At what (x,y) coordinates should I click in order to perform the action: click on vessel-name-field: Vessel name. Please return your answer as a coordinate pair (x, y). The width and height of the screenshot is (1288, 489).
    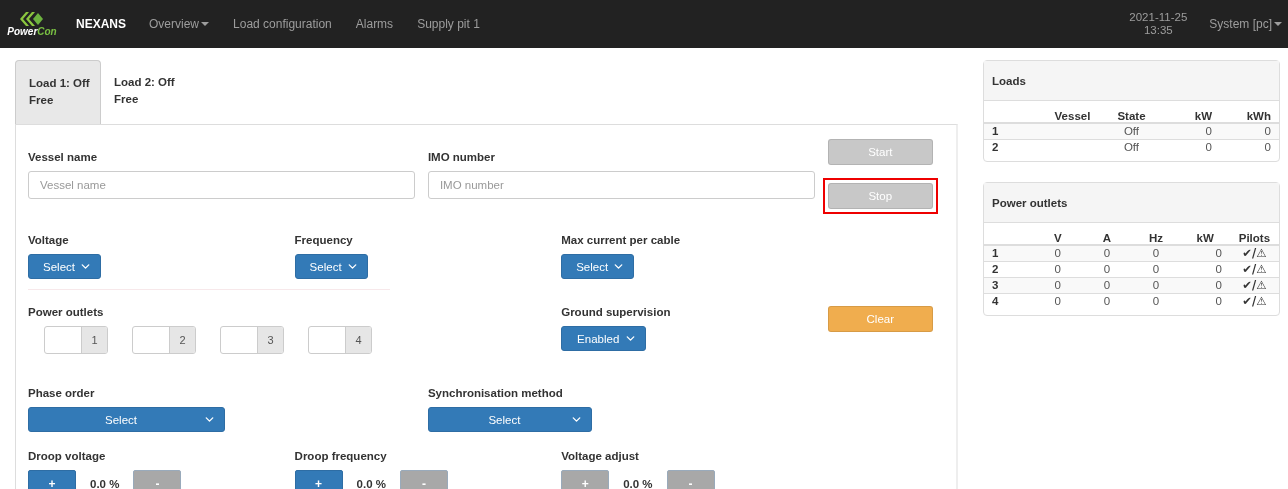
    Looking at the image, I should click on (221, 185).